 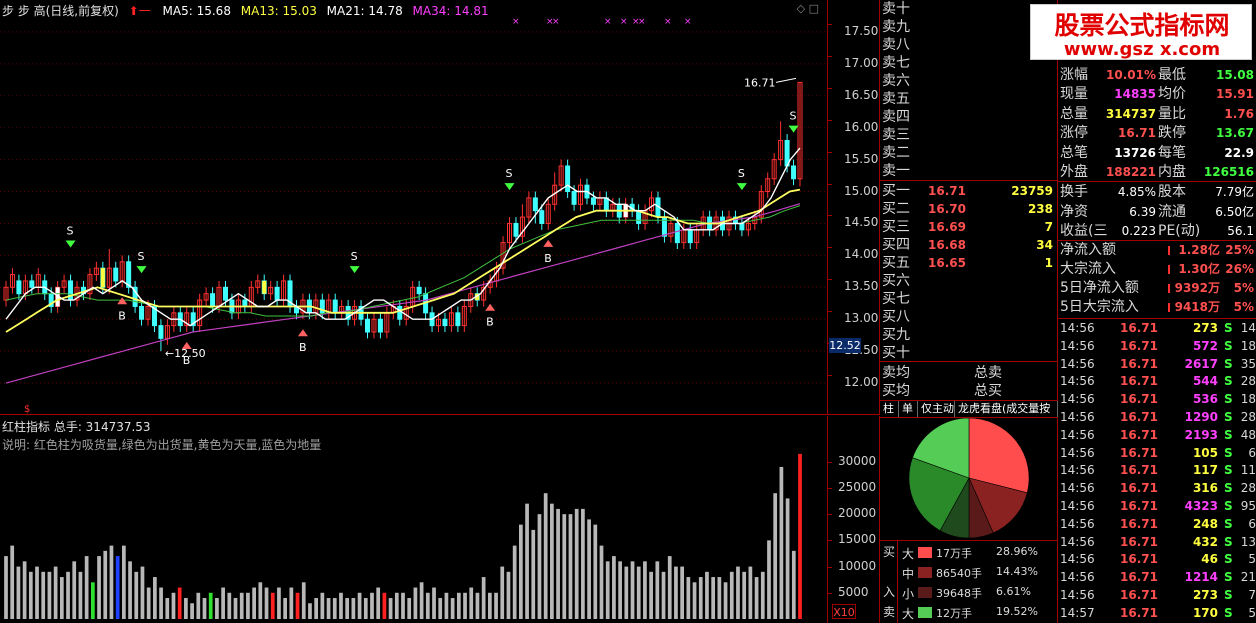 I want to click on volume-axis-label: 20000, so click(x=857, y=513).